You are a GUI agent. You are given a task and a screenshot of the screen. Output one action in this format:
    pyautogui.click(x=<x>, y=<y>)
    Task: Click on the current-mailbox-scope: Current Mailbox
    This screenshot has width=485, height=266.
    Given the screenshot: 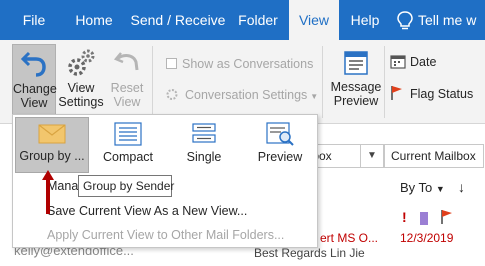 What is the action you would take?
    pyautogui.click(x=434, y=156)
    